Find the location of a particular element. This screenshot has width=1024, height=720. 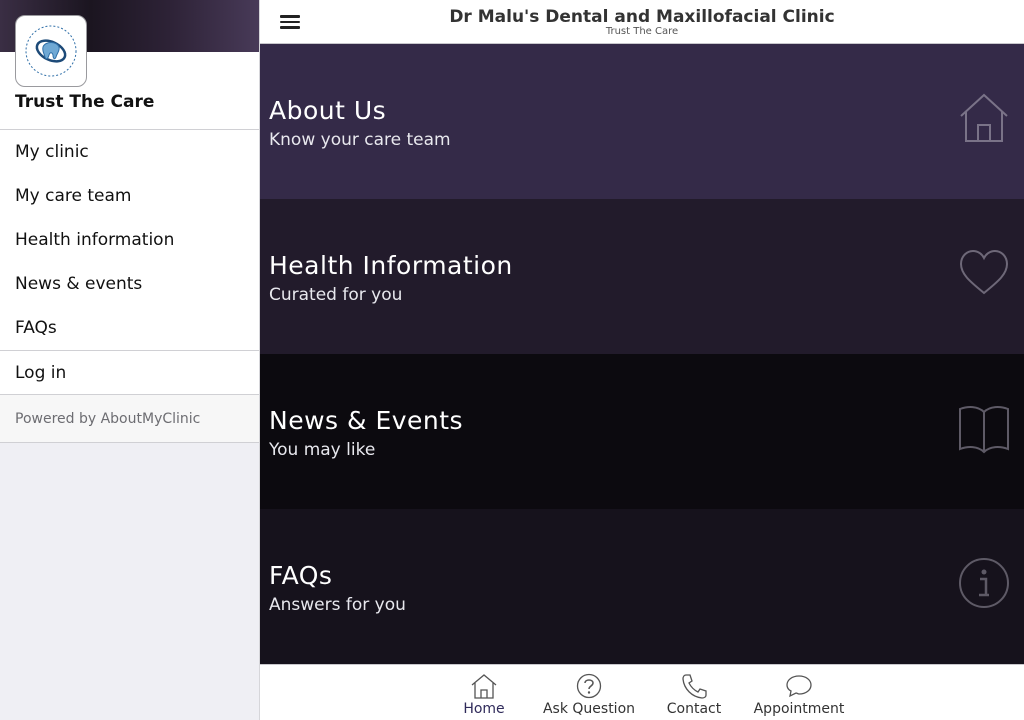

tile-subtitle: Answers for you is located at coordinates (337, 605).